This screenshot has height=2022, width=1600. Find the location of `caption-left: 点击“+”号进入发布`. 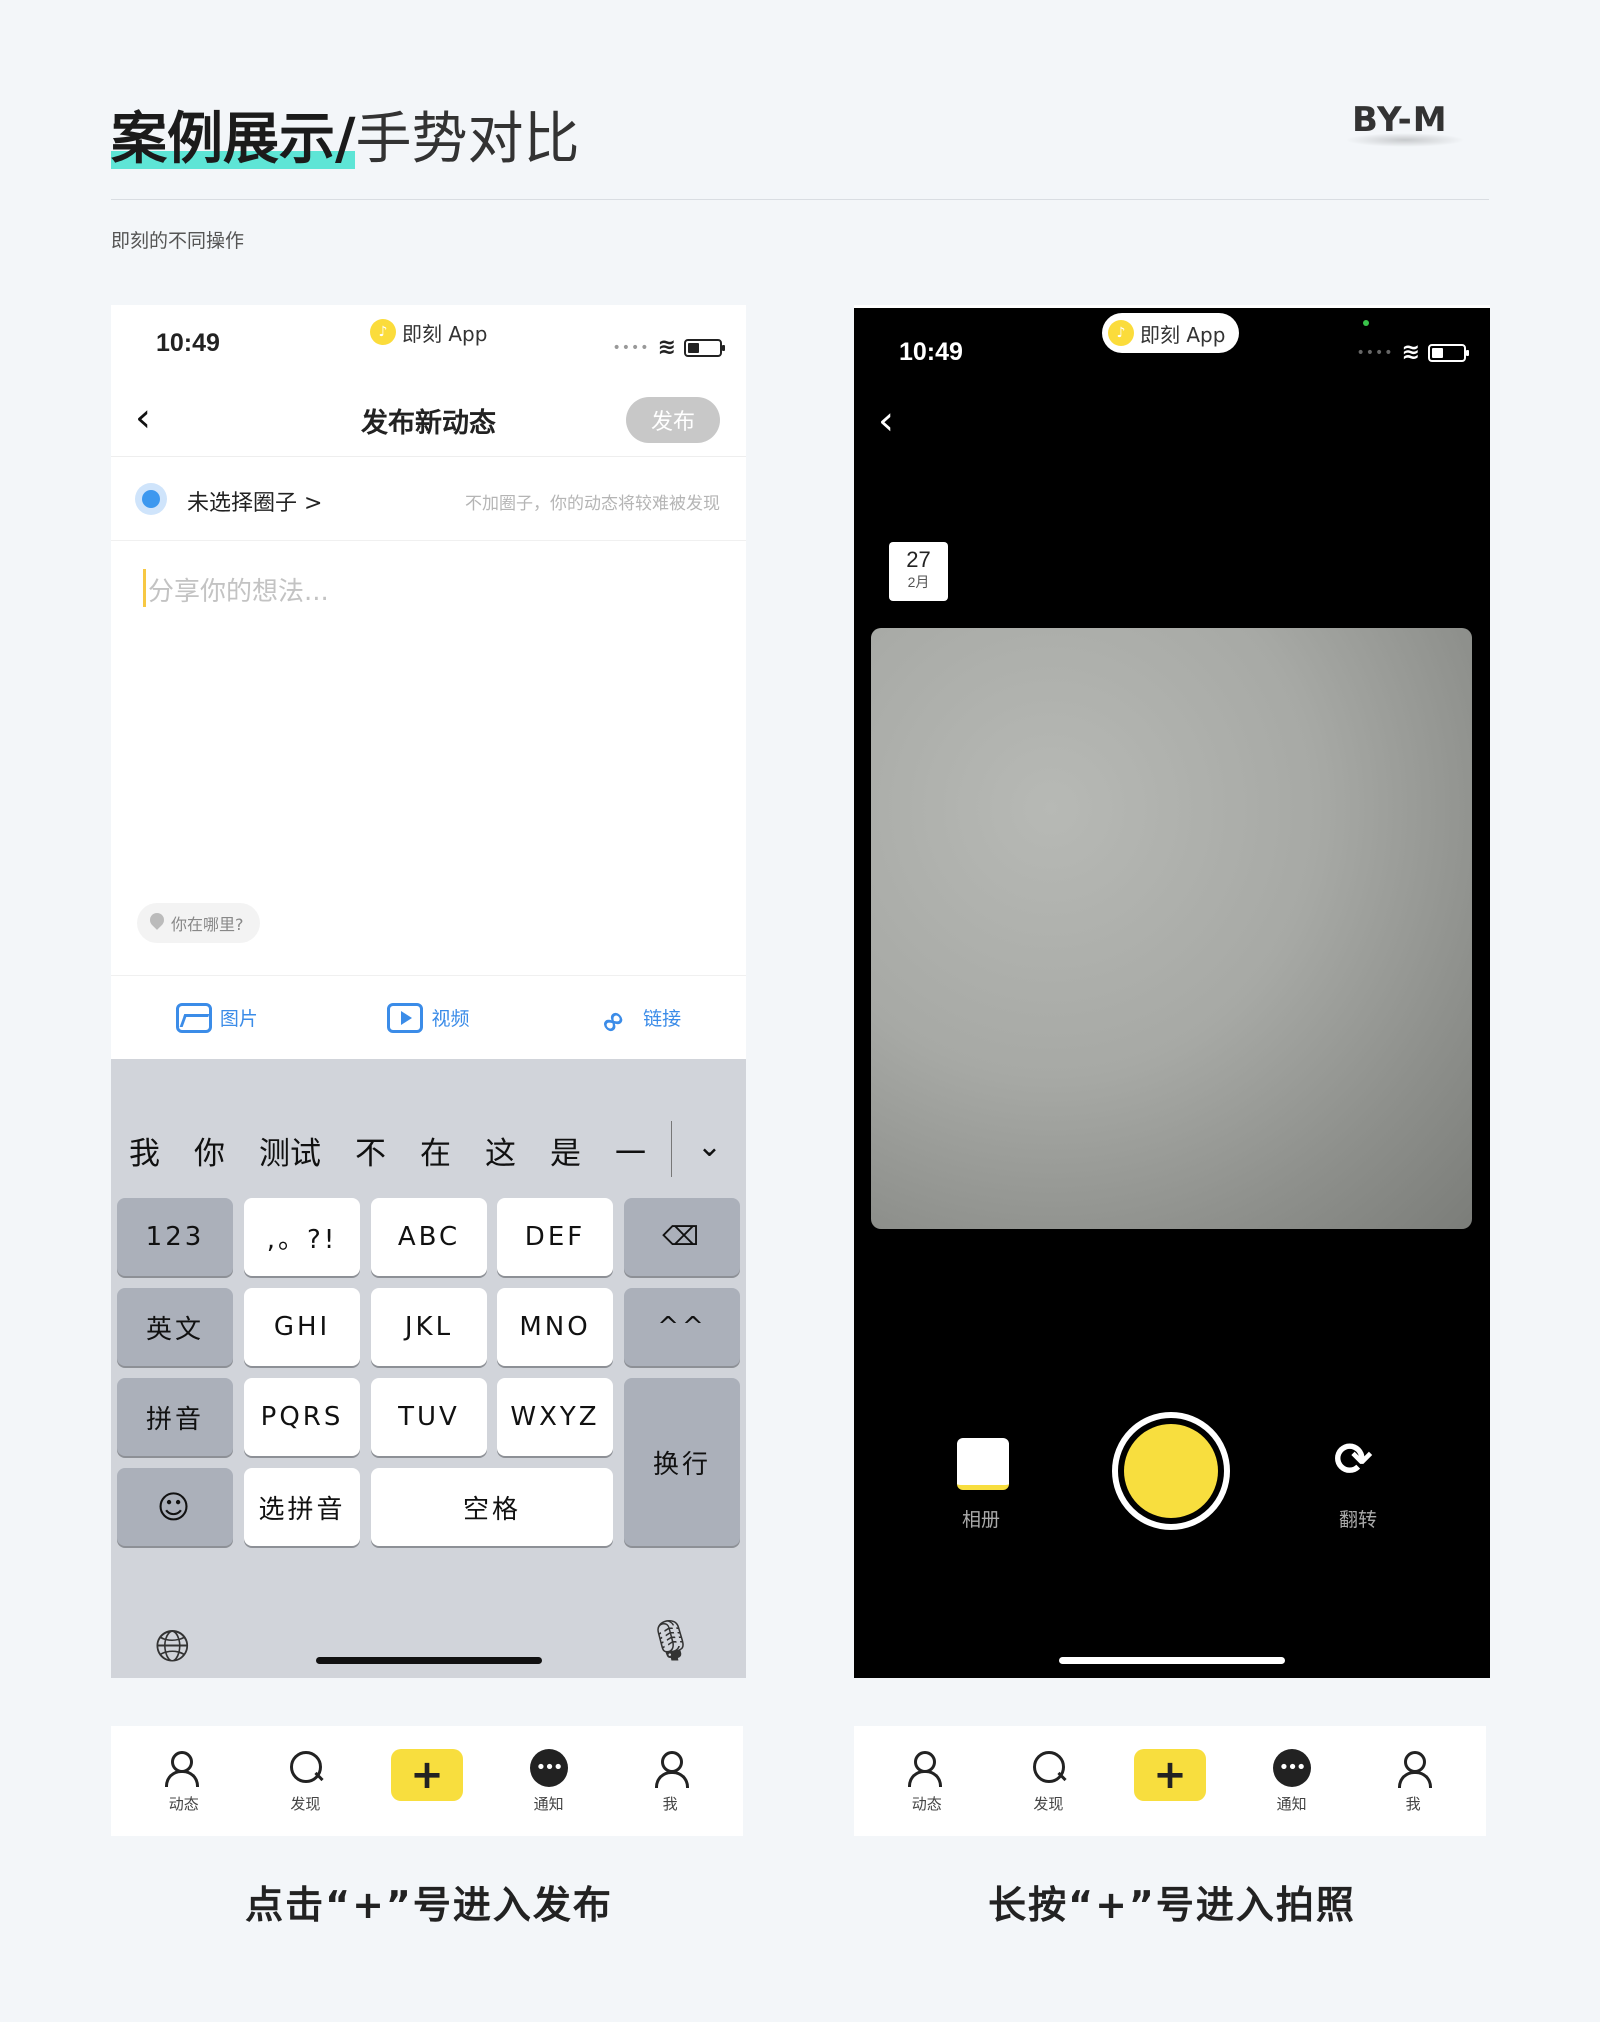

caption-left: 点击“+”号进入发布 is located at coordinates (429, 1905).